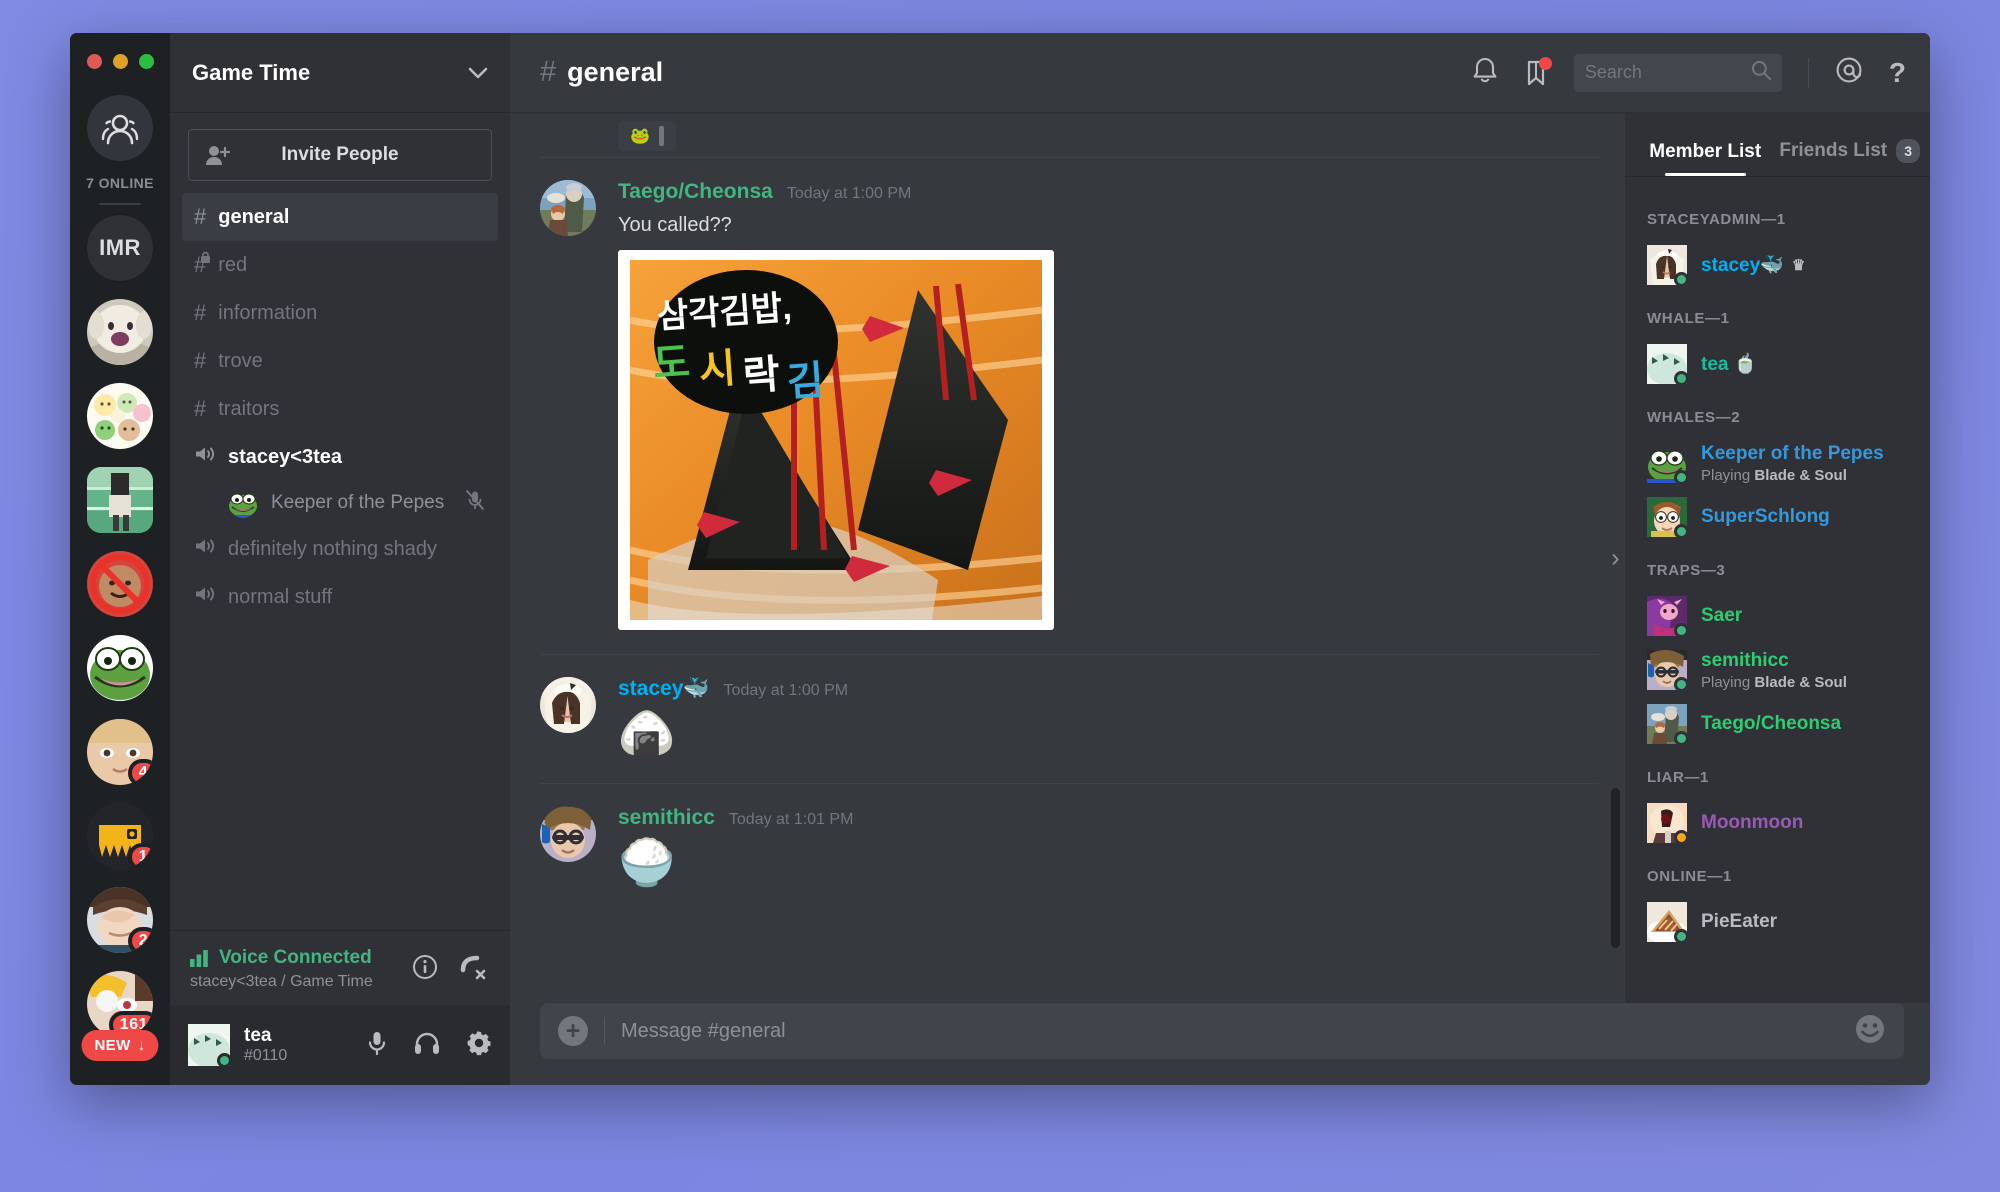  What do you see at coordinates (695, 192) in the screenshot?
I see `message-author: Taego/Cheonsa` at bounding box center [695, 192].